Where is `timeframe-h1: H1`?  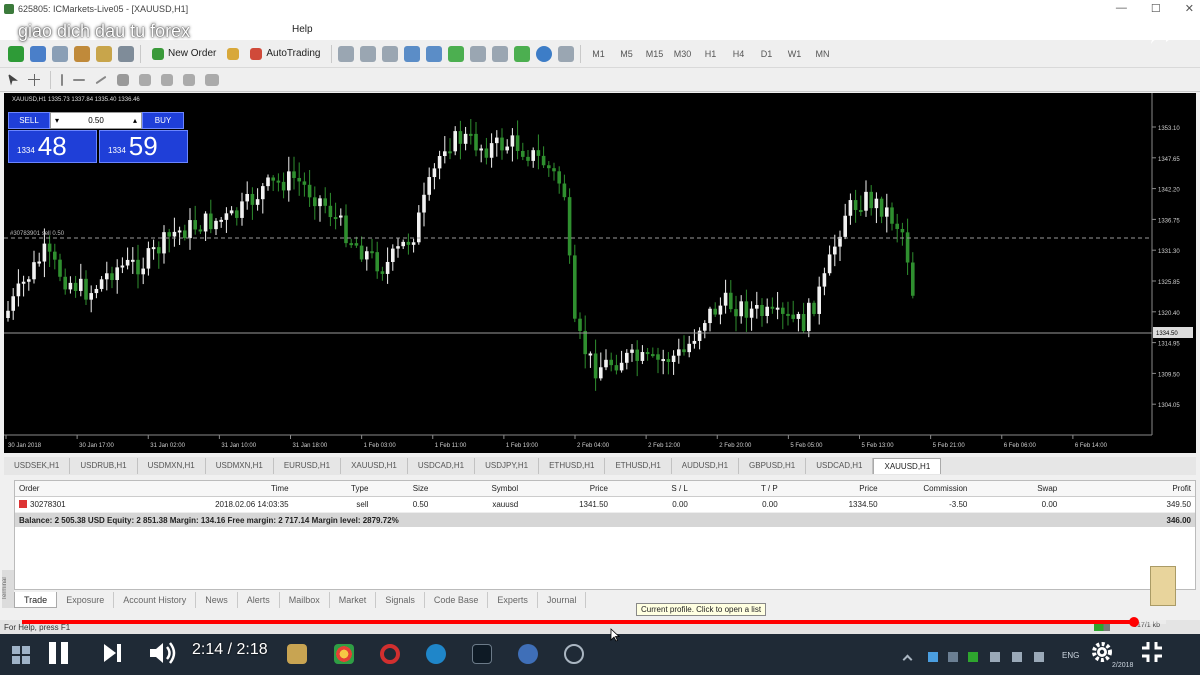 timeframe-h1: H1 is located at coordinates (710, 54).